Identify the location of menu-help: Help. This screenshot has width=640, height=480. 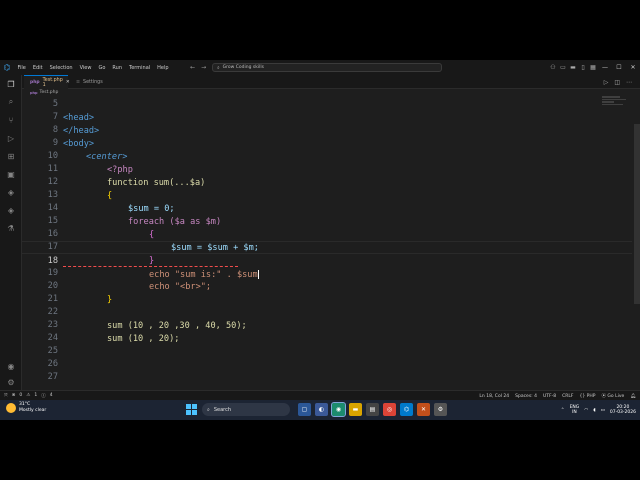
(163, 68).